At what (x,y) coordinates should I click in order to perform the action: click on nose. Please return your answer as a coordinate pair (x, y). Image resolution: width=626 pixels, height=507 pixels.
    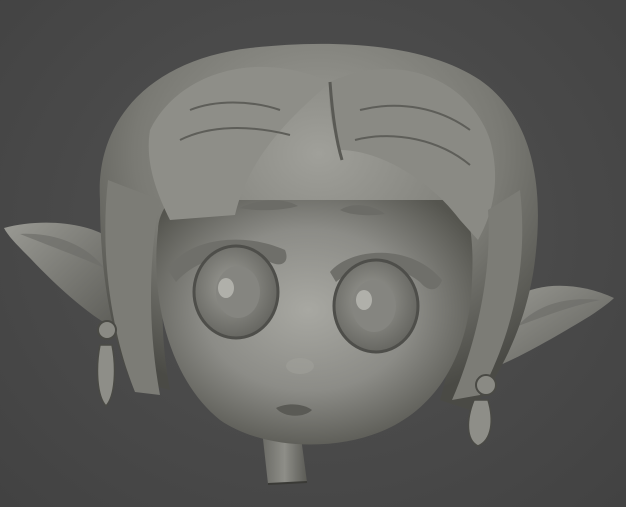
    Looking at the image, I should click on (300, 366).